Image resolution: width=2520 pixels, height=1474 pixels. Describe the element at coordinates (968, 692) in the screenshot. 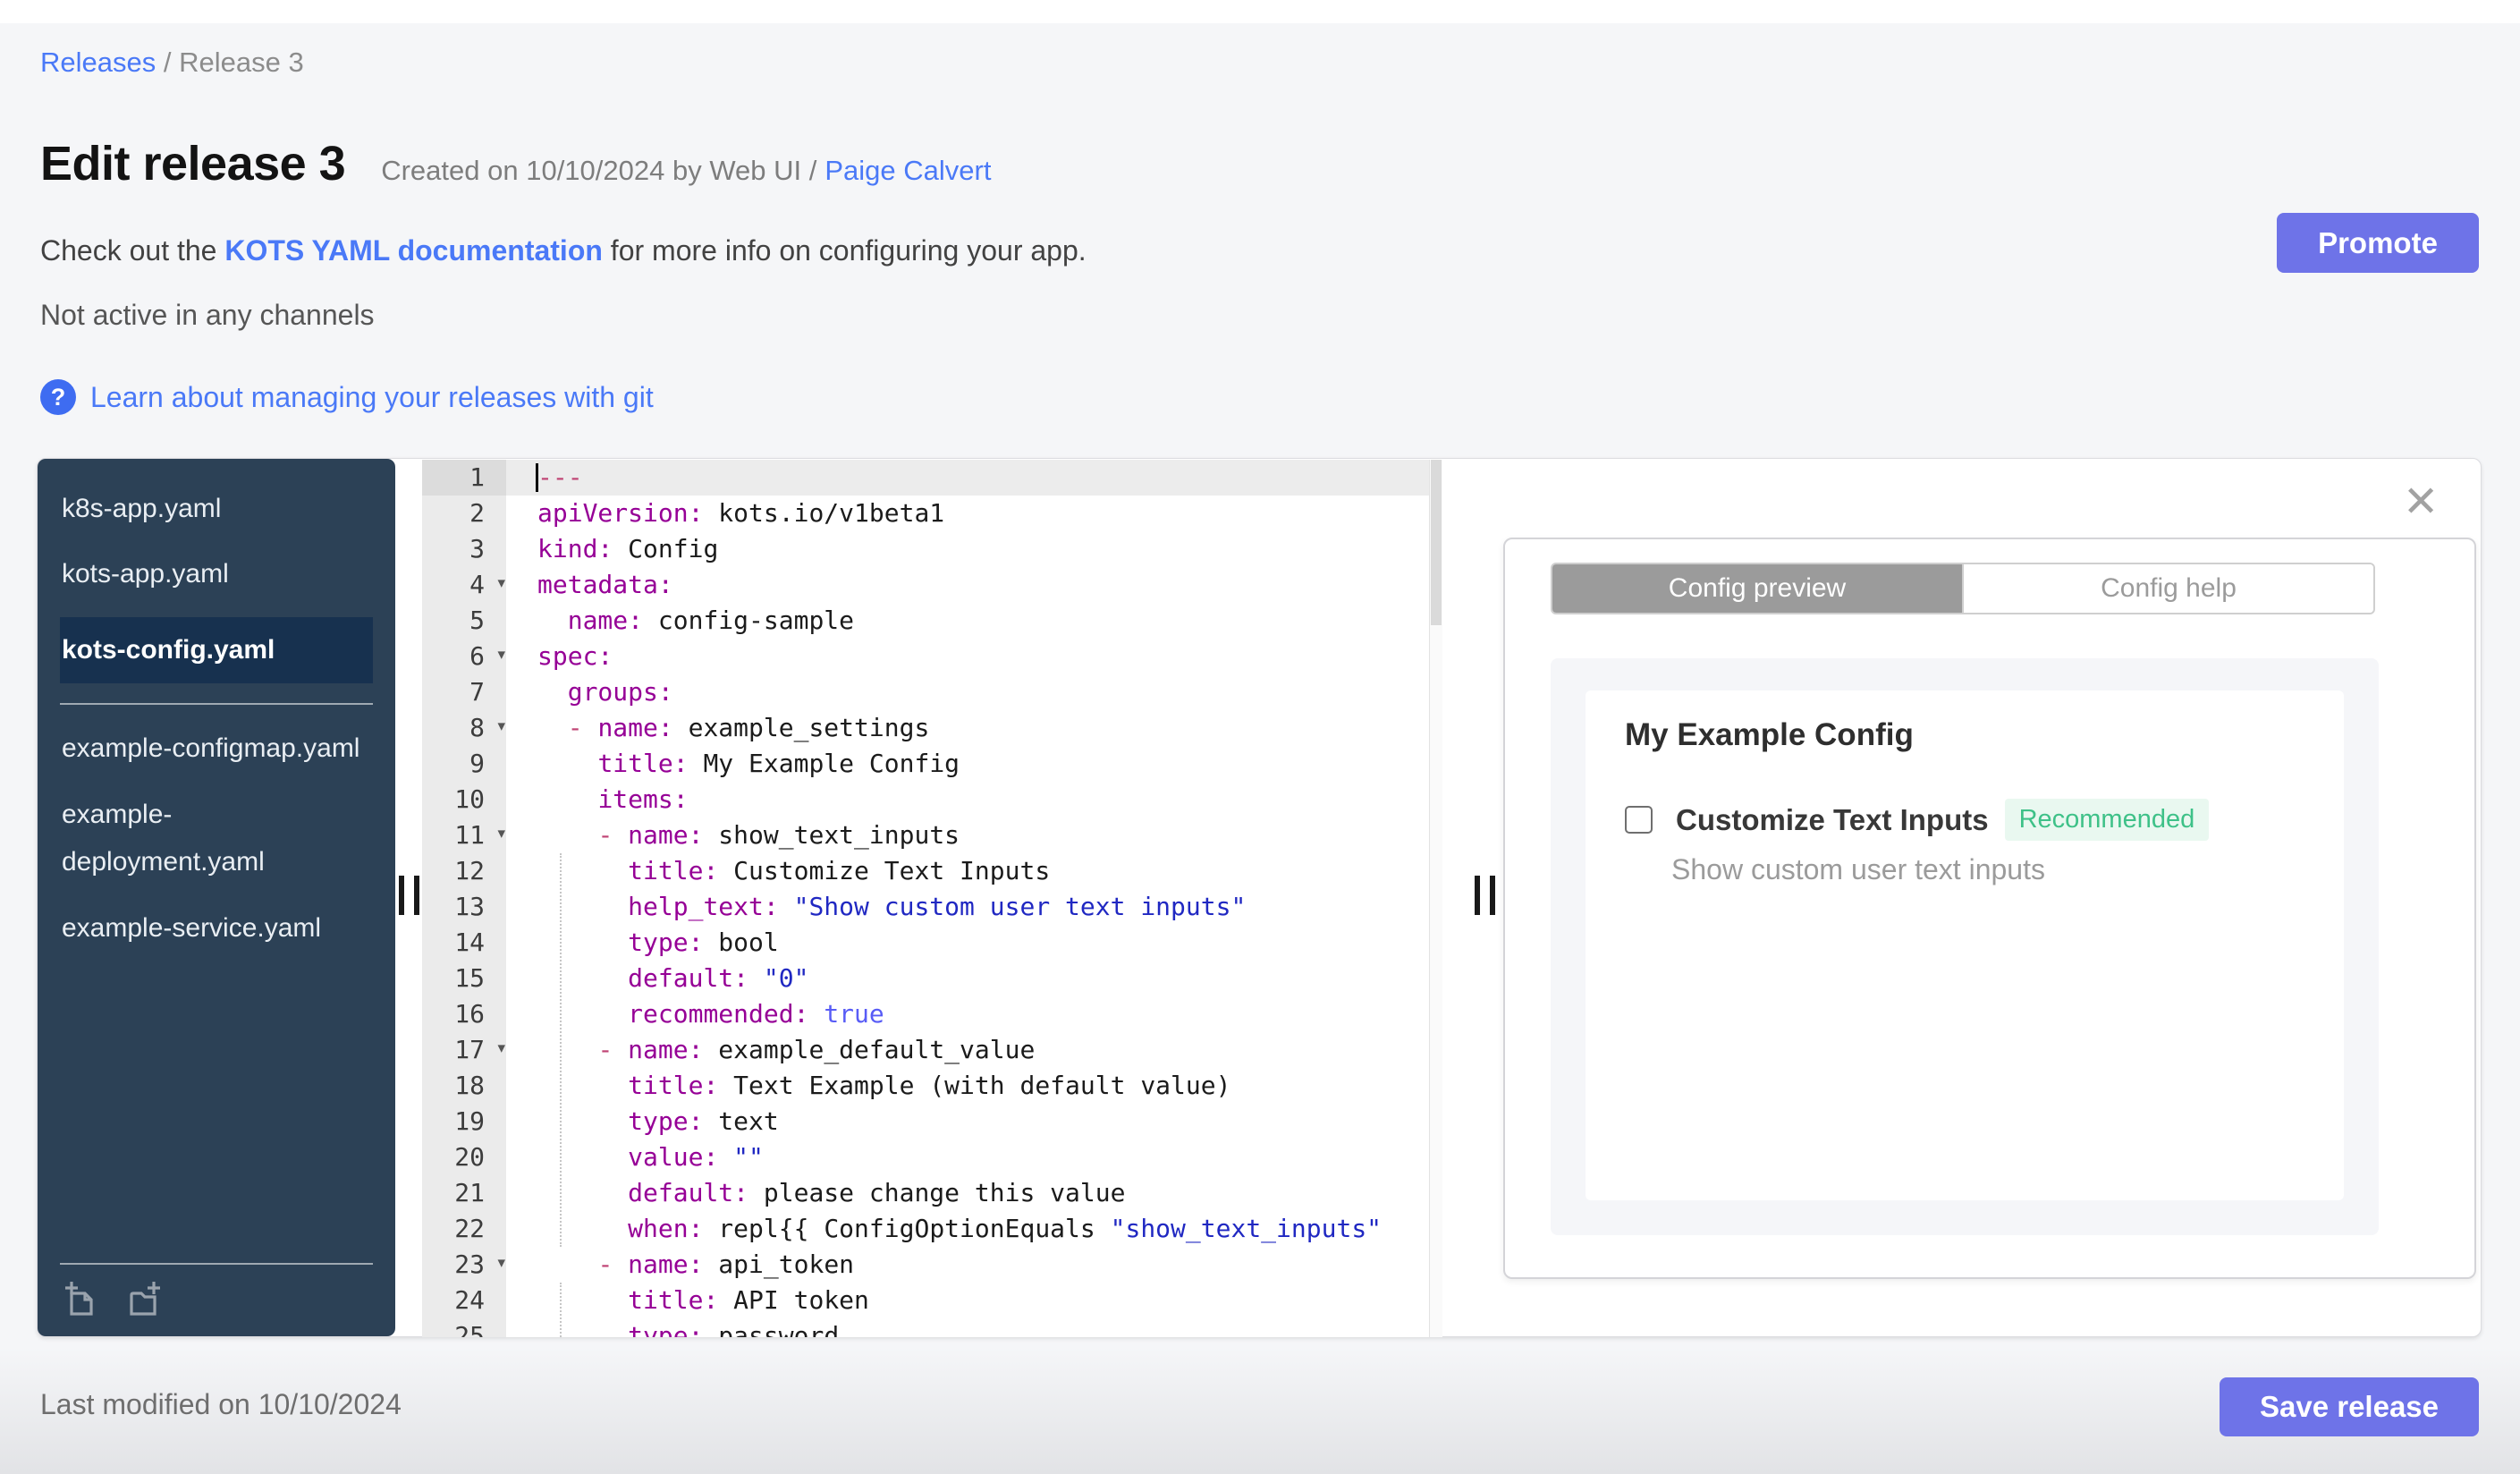

I see `code-line: groups:` at that location.